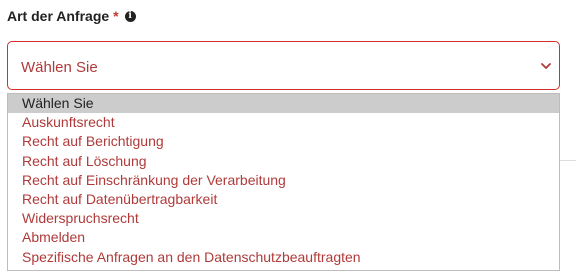 Image resolution: width=576 pixels, height=280 pixels. What do you see at coordinates (58, 16) in the screenshot?
I see `request-type-label-text: Art der Anfrage` at bounding box center [58, 16].